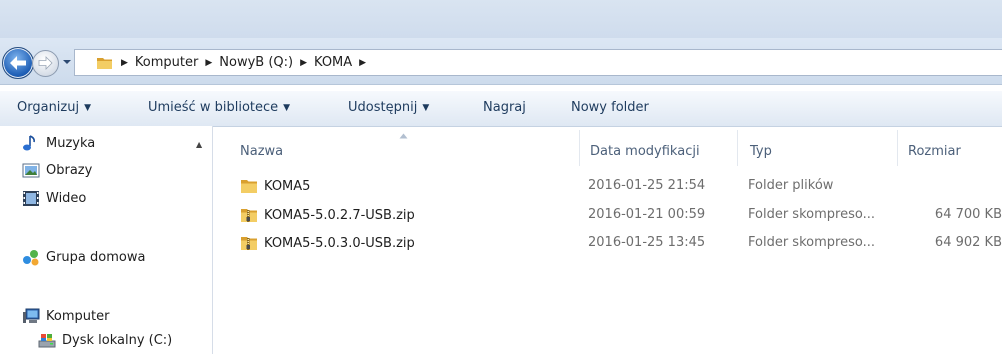  Describe the element at coordinates (339, 215) in the screenshot. I see `file-name: KOMA5-5.0.2.7-USB.zip` at that location.